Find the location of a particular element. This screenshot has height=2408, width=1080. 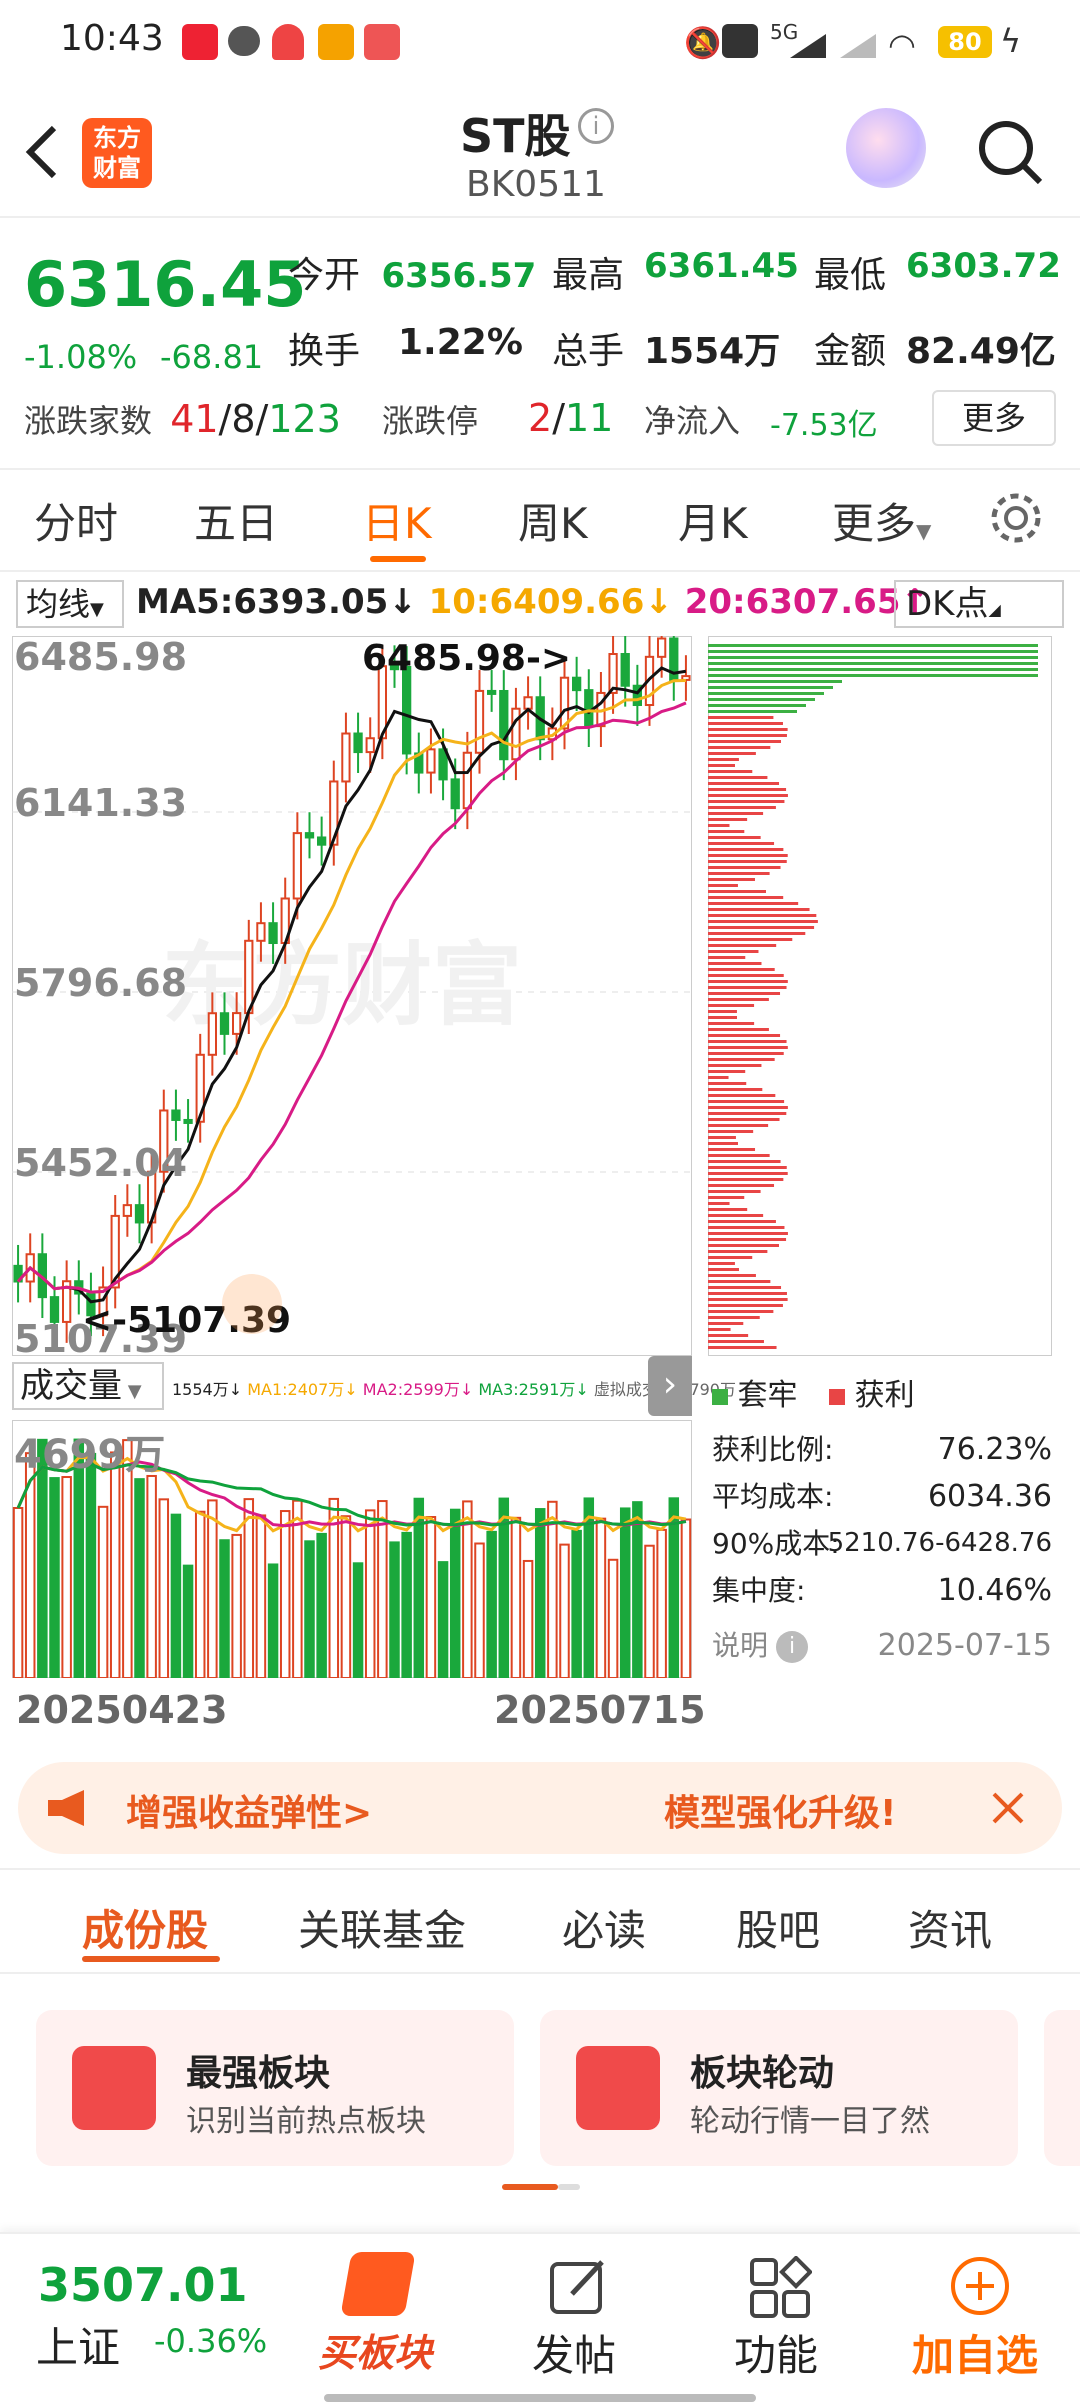

date-start: 20250423 is located at coordinates (122, 1710).